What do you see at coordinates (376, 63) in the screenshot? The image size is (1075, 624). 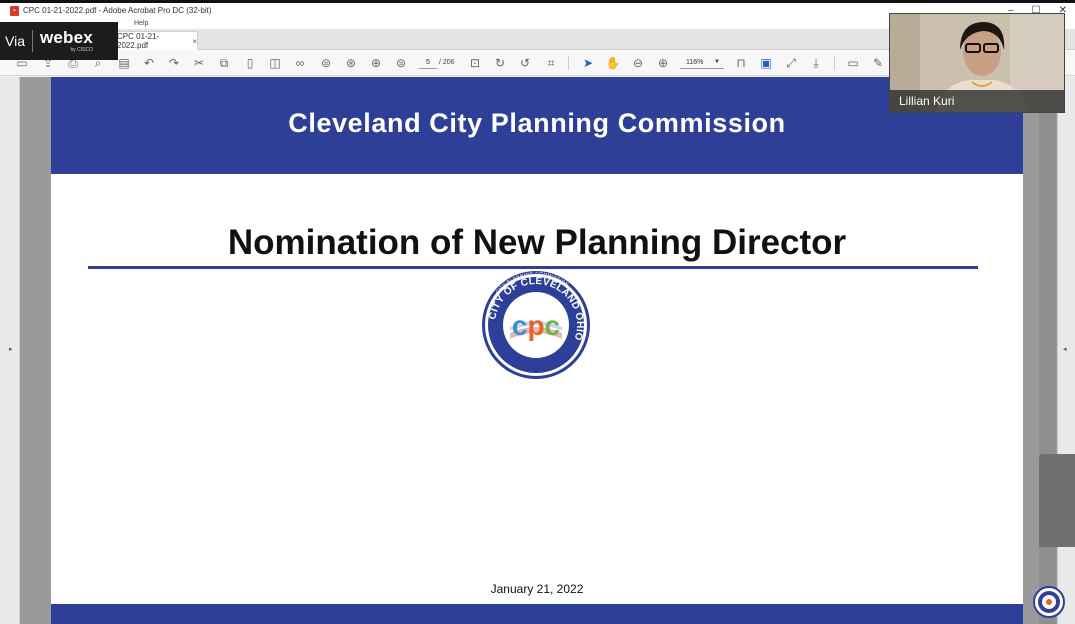 I see `next-page-icon: ⊕` at bounding box center [376, 63].